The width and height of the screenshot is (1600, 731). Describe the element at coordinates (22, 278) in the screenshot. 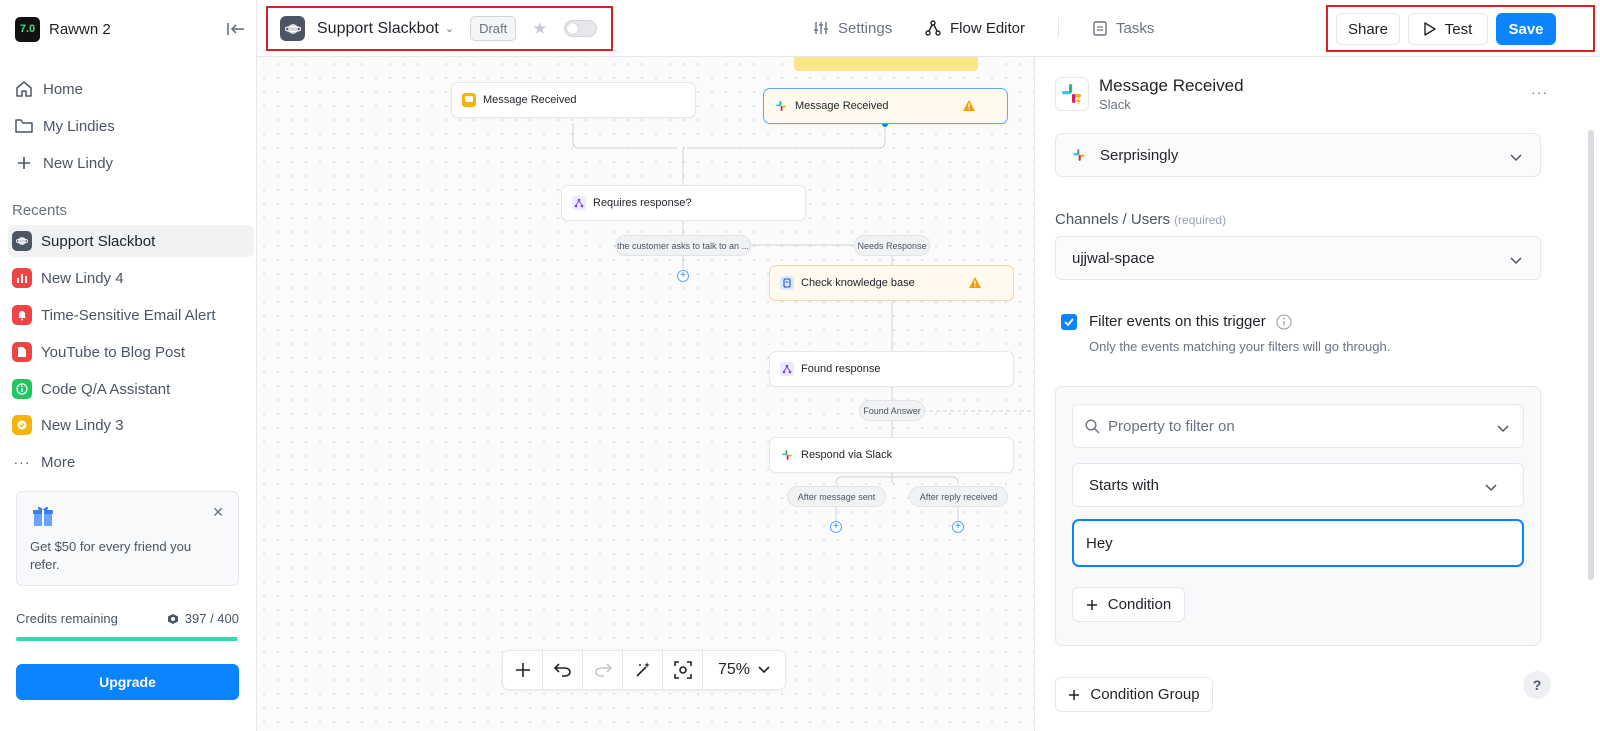

I see `bar-chart-icon` at that location.